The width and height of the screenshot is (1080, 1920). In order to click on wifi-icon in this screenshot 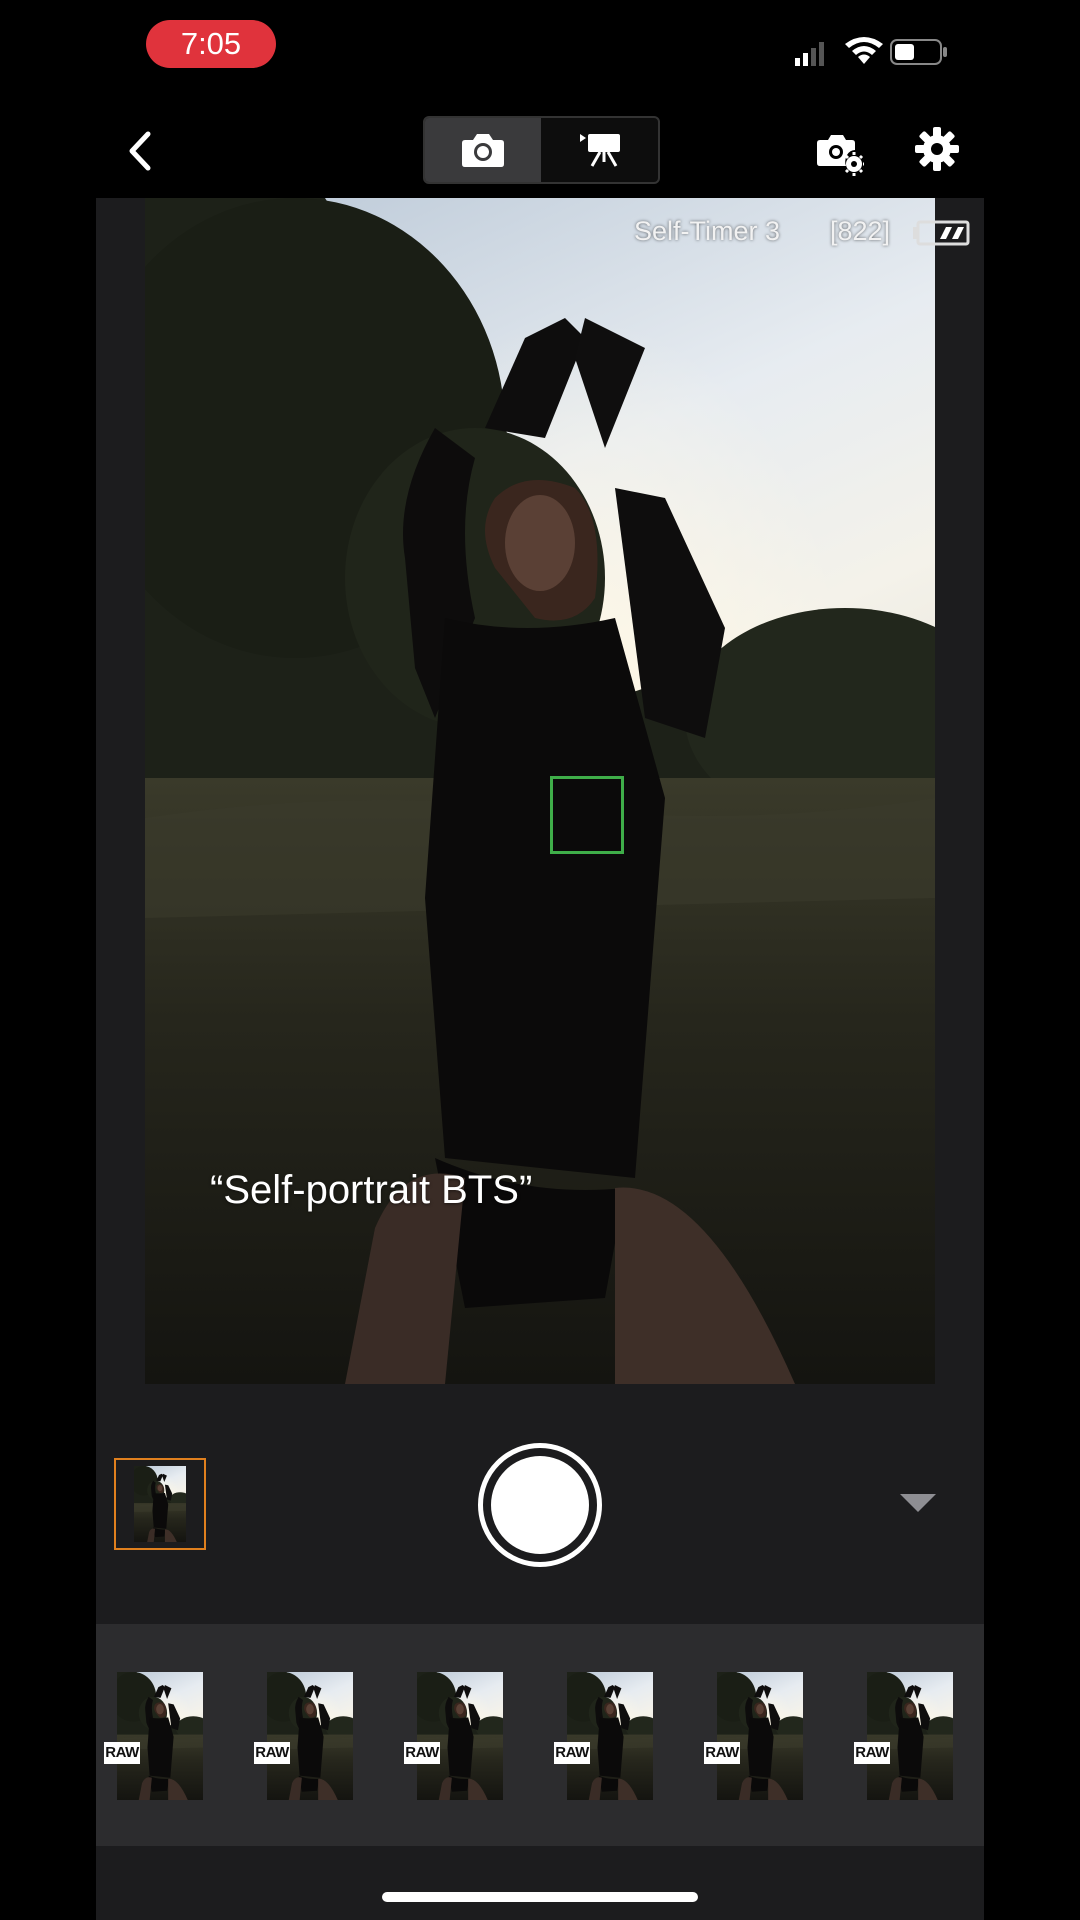, I will do `click(864, 50)`.